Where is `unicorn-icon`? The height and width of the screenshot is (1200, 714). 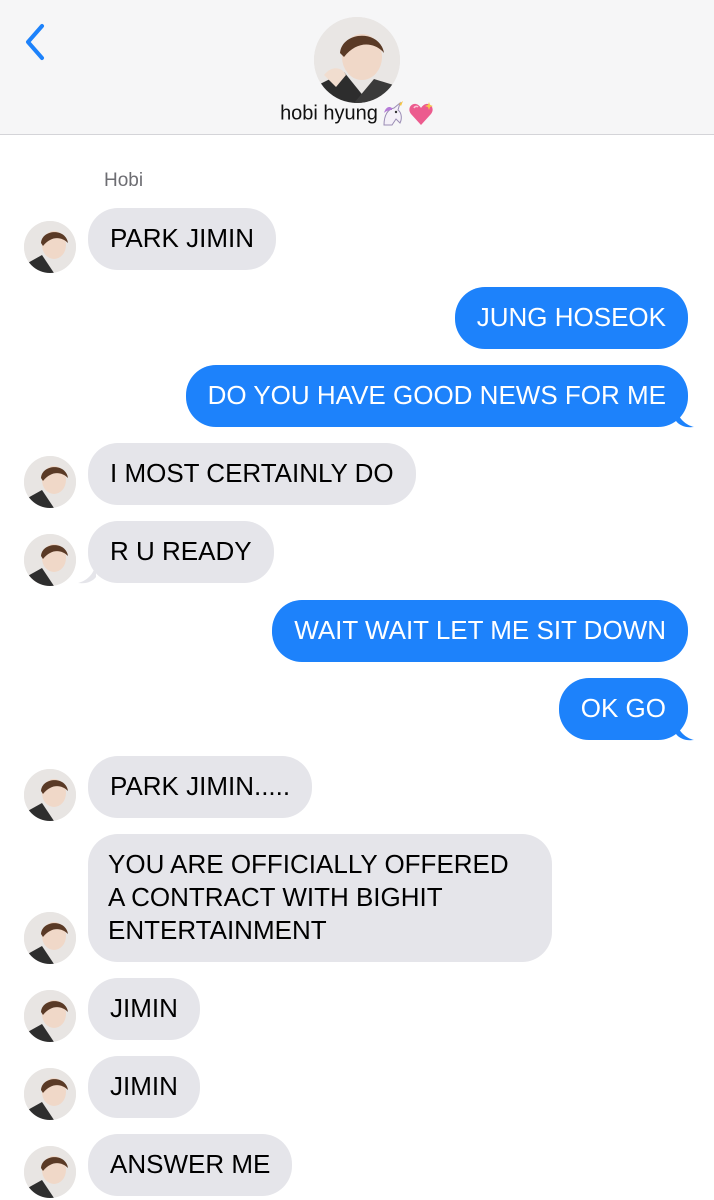
unicorn-icon is located at coordinates (393, 113).